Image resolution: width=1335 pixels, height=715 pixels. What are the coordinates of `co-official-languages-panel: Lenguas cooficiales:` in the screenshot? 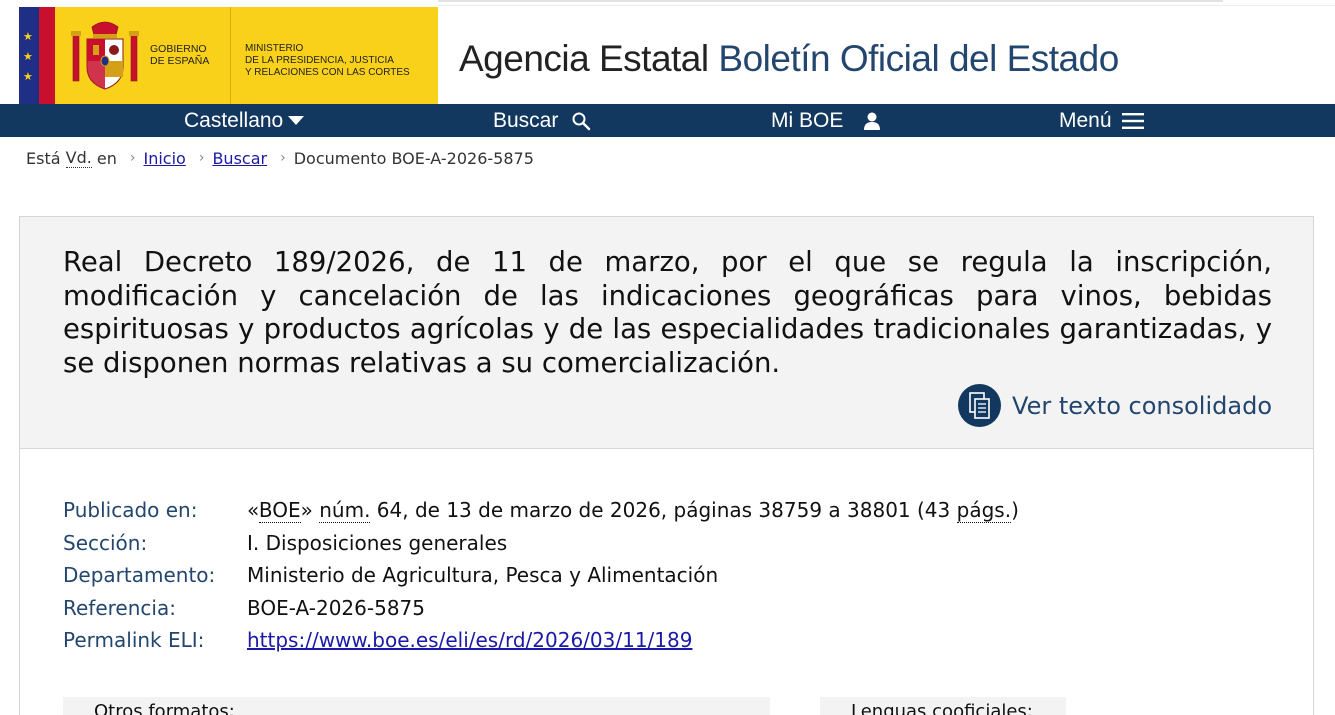 It's located at (943, 706).